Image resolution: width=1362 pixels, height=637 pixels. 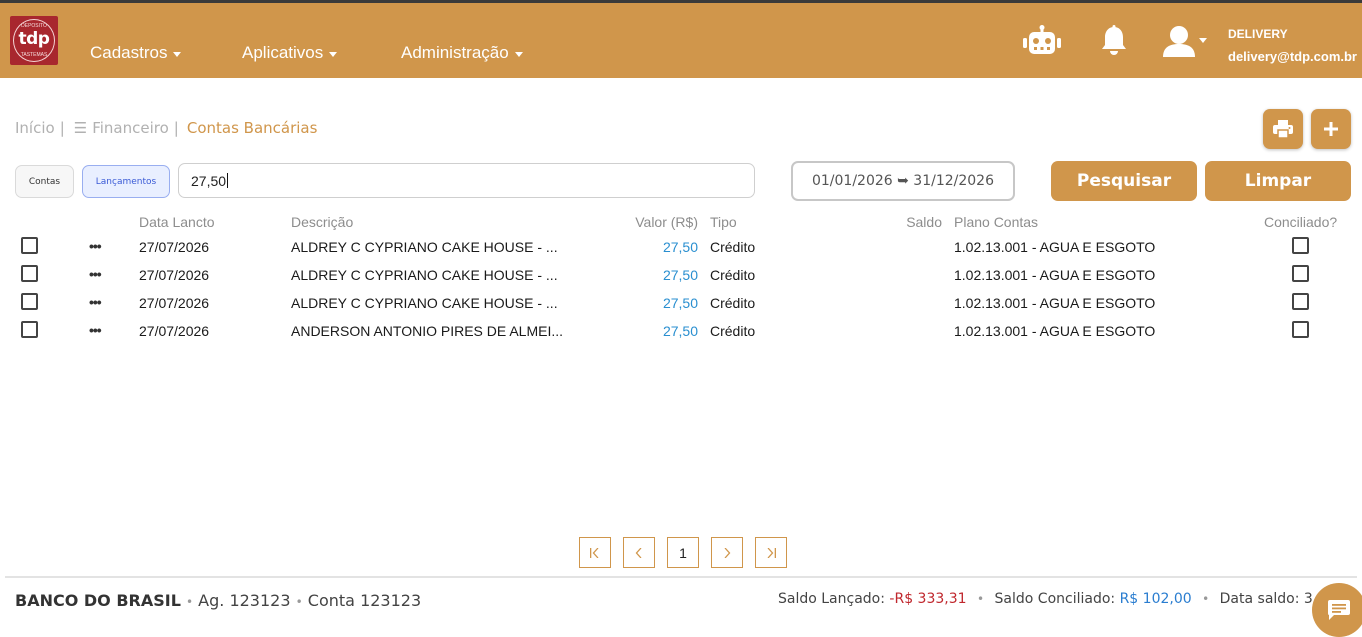 I want to click on search-button: Pesquisar, so click(x=1124, y=181).